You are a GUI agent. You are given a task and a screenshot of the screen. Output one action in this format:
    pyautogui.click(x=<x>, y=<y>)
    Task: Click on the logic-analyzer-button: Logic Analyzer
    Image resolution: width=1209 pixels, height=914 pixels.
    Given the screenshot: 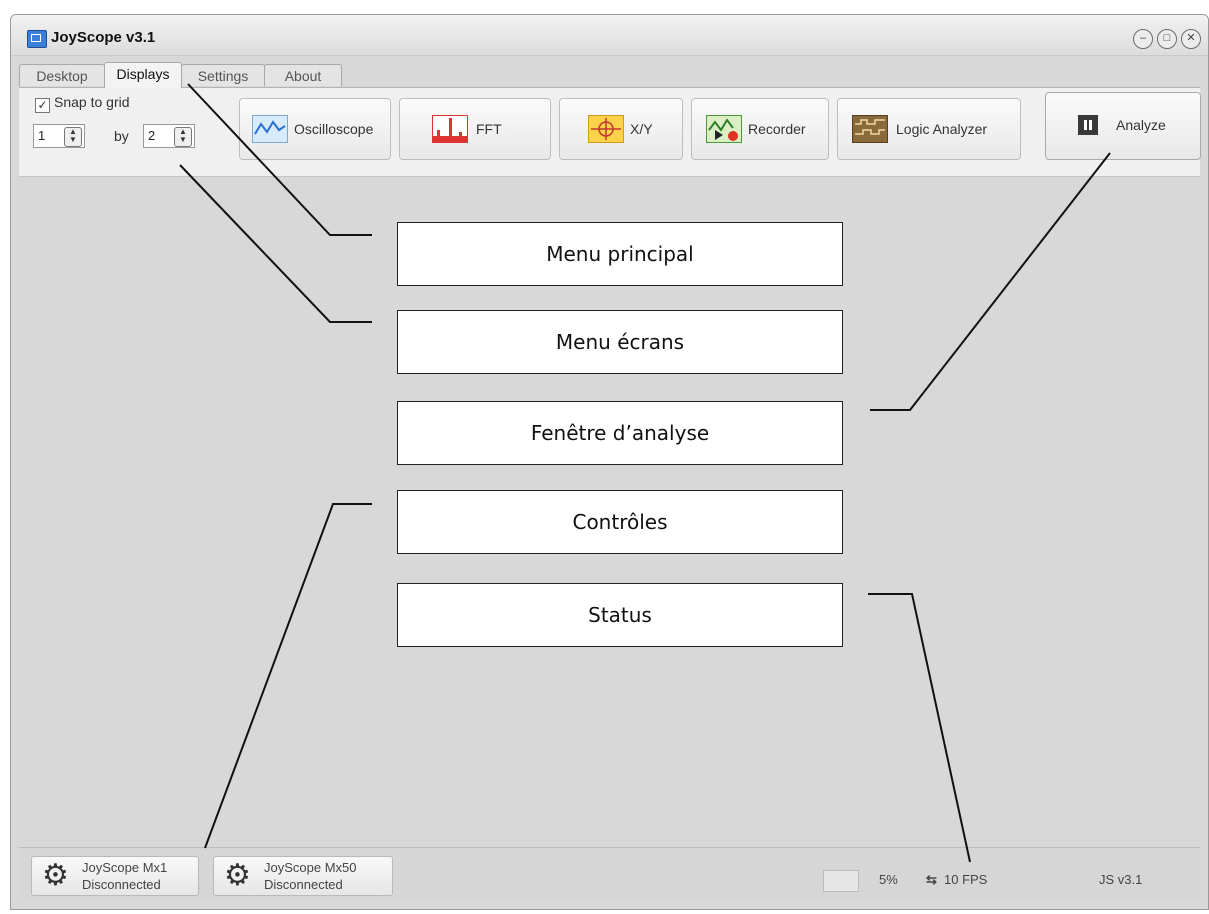 What is the action you would take?
    pyautogui.click(x=929, y=129)
    